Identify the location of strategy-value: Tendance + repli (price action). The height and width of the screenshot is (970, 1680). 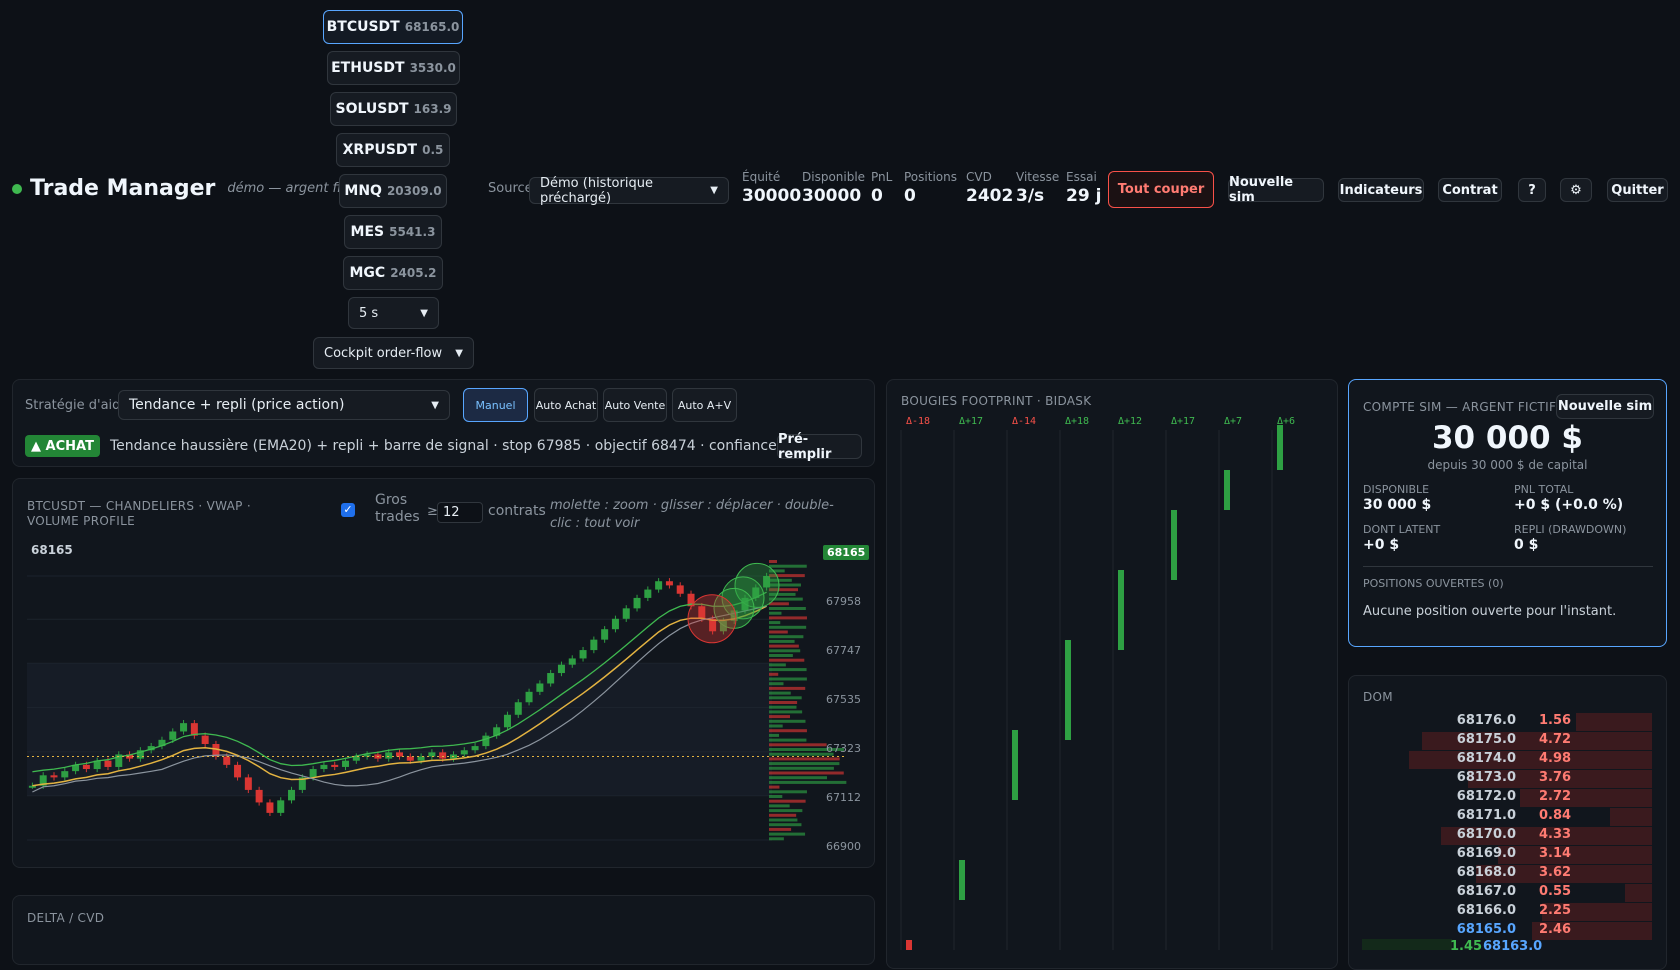
(237, 405).